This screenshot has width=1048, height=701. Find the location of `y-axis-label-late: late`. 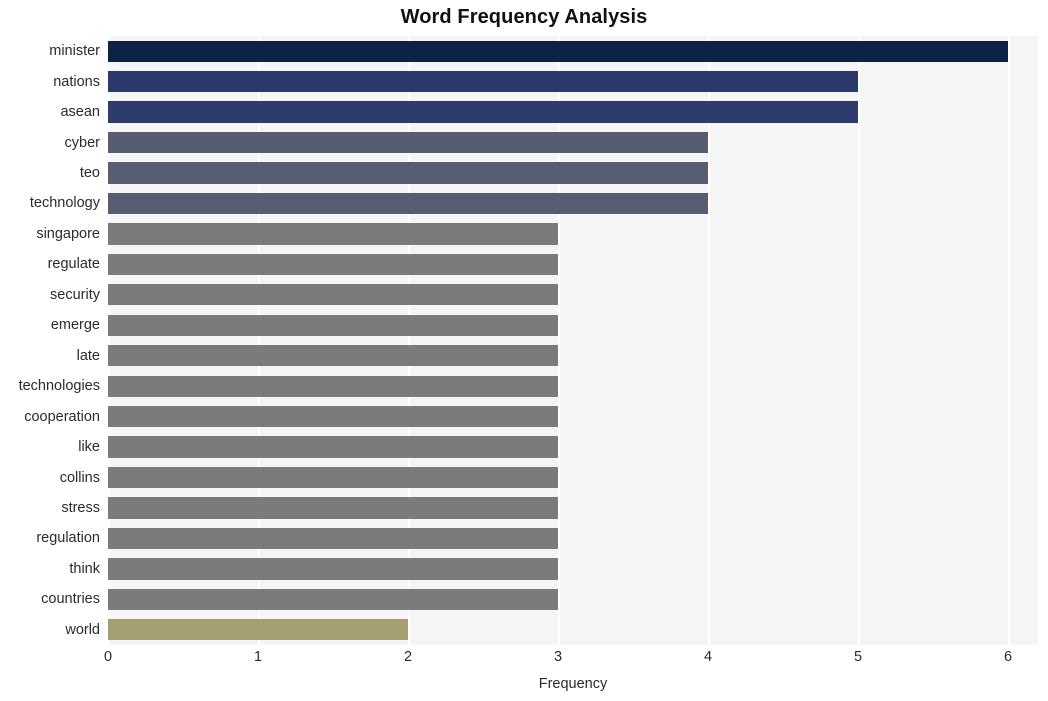

y-axis-label-late: late is located at coordinates (88, 355).